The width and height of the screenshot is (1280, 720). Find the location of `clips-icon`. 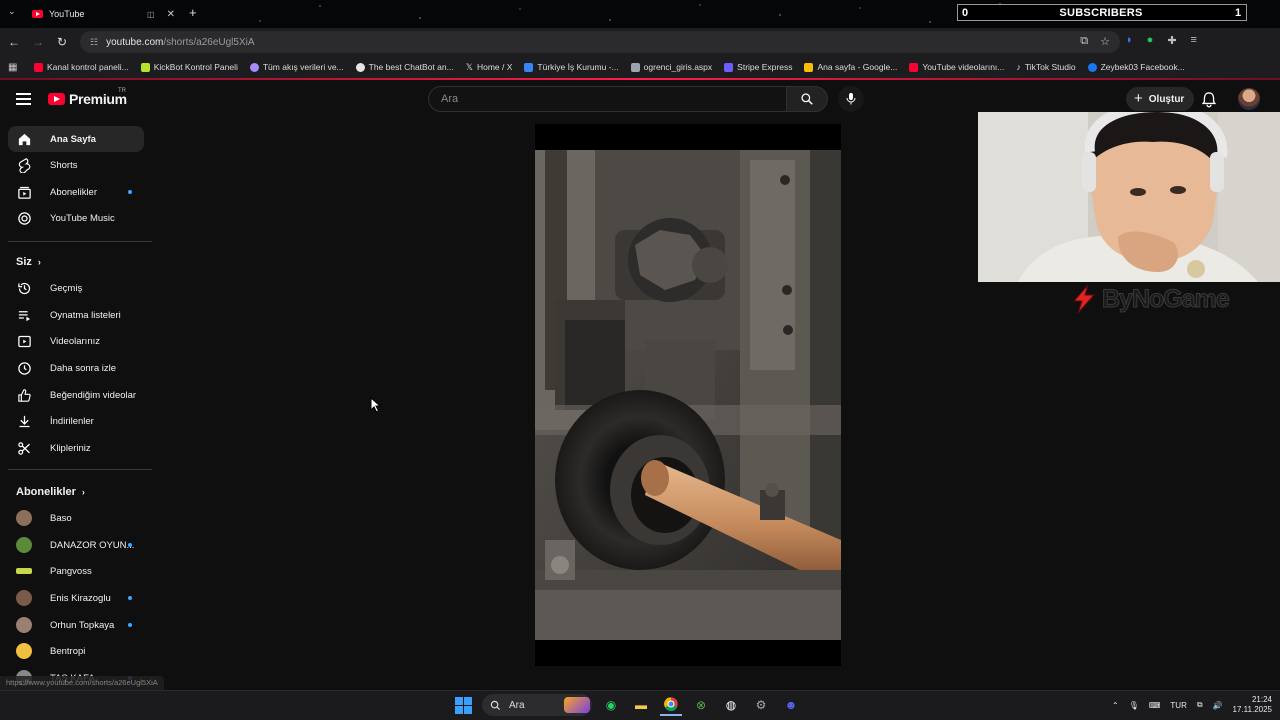

clips-icon is located at coordinates (24, 448).